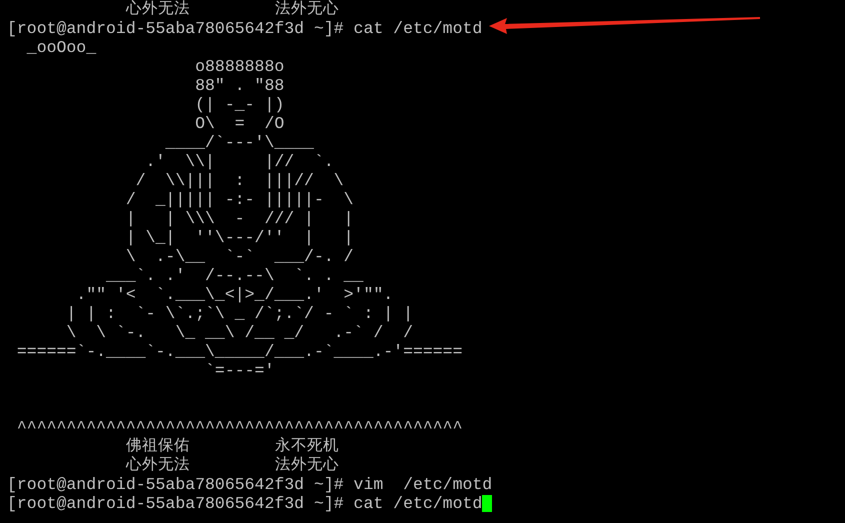 The width and height of the screenshot is (845, 523). I want to click on ascii-art-line: _ooOoo_, so click(61, 47).